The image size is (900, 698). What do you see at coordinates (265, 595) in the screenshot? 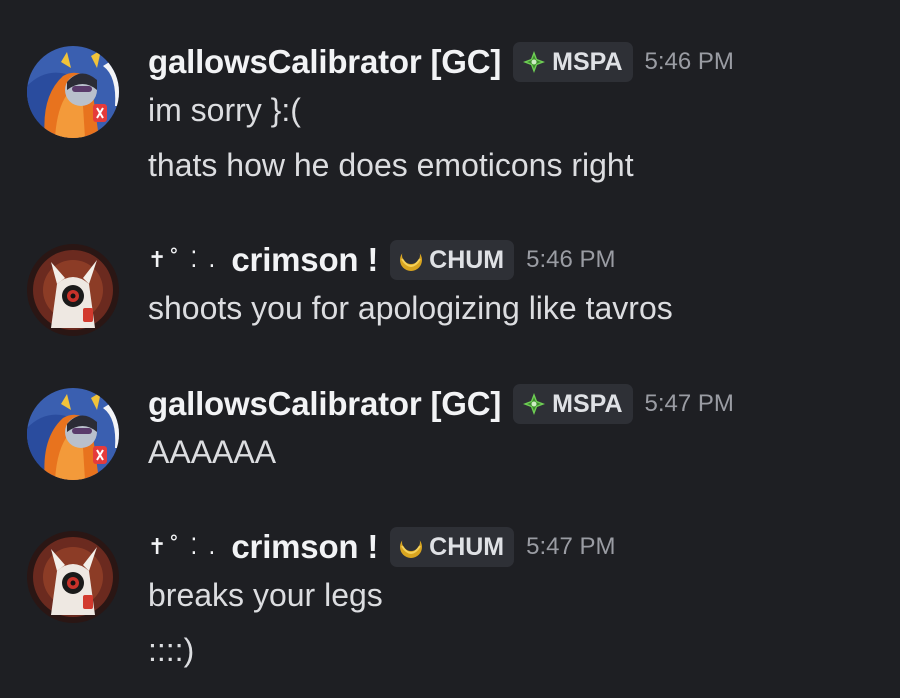
I see `message-text: breaks your legs` at bounding box center [265, 595].